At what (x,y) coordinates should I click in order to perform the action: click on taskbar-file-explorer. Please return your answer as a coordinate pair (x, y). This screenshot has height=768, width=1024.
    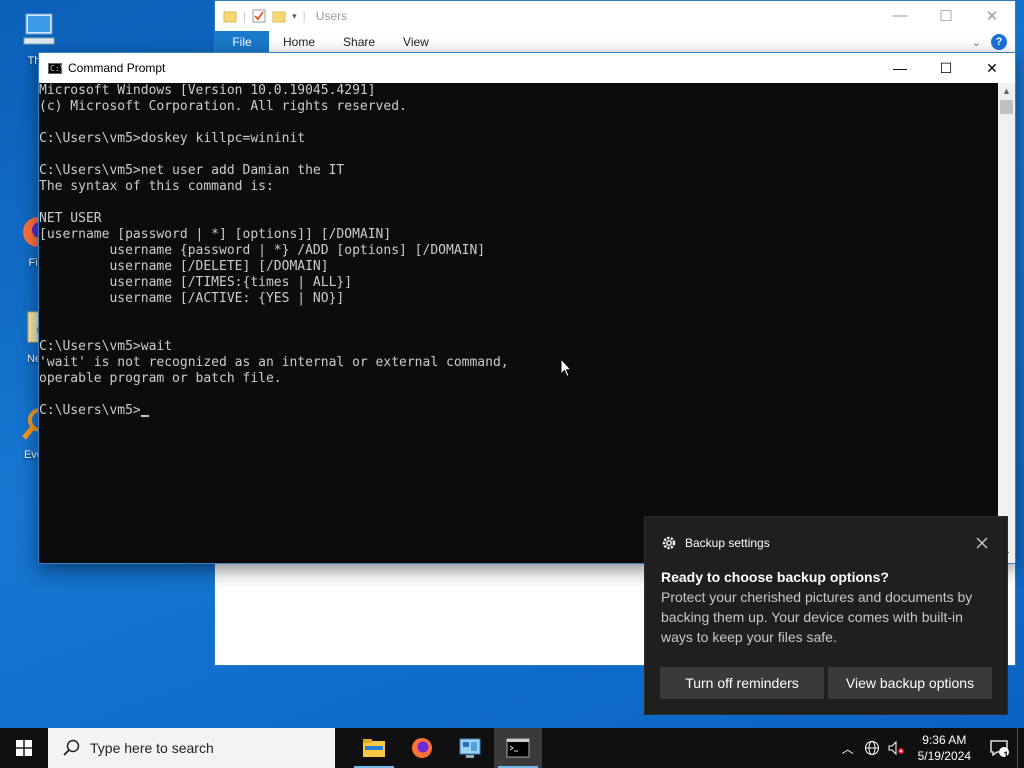
    Looking at the image, I should click on (374, 748).